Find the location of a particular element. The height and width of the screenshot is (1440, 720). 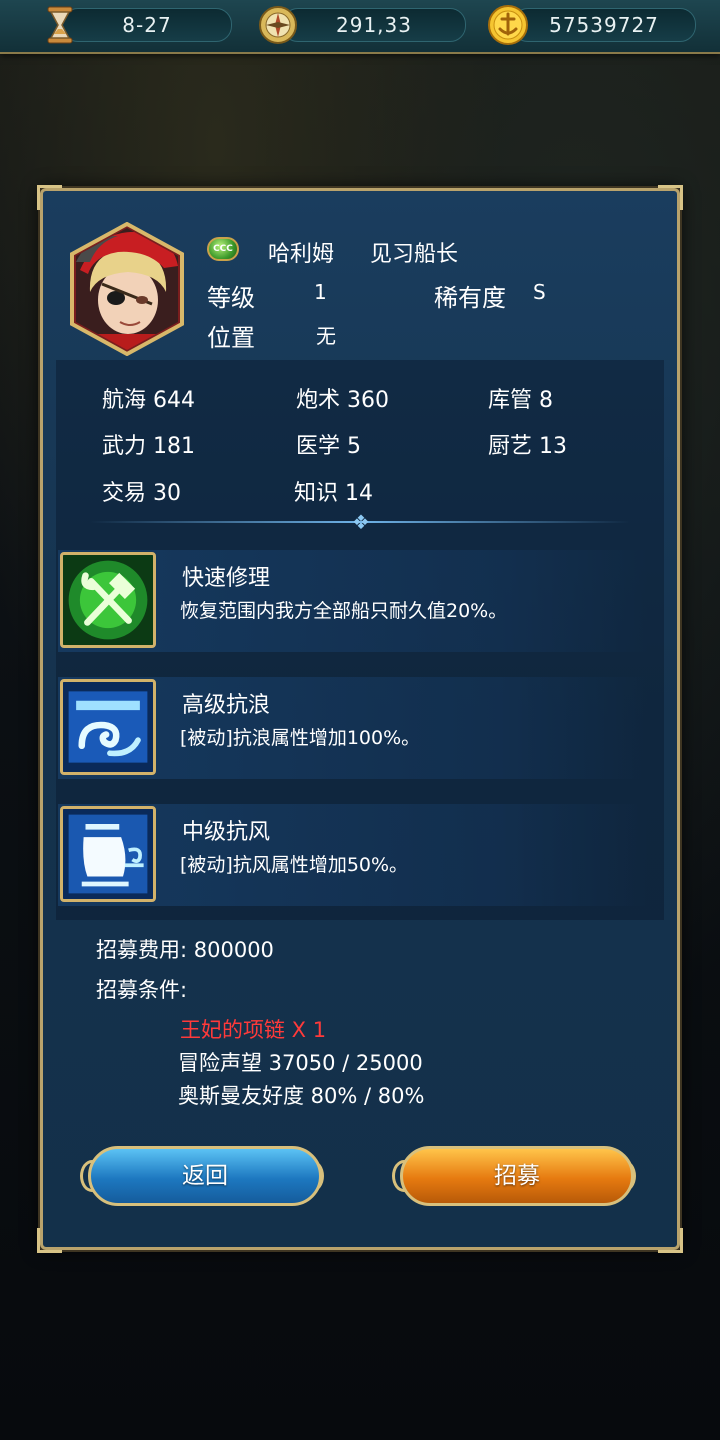

rarity-value: S is located at coordinates (539, 292).